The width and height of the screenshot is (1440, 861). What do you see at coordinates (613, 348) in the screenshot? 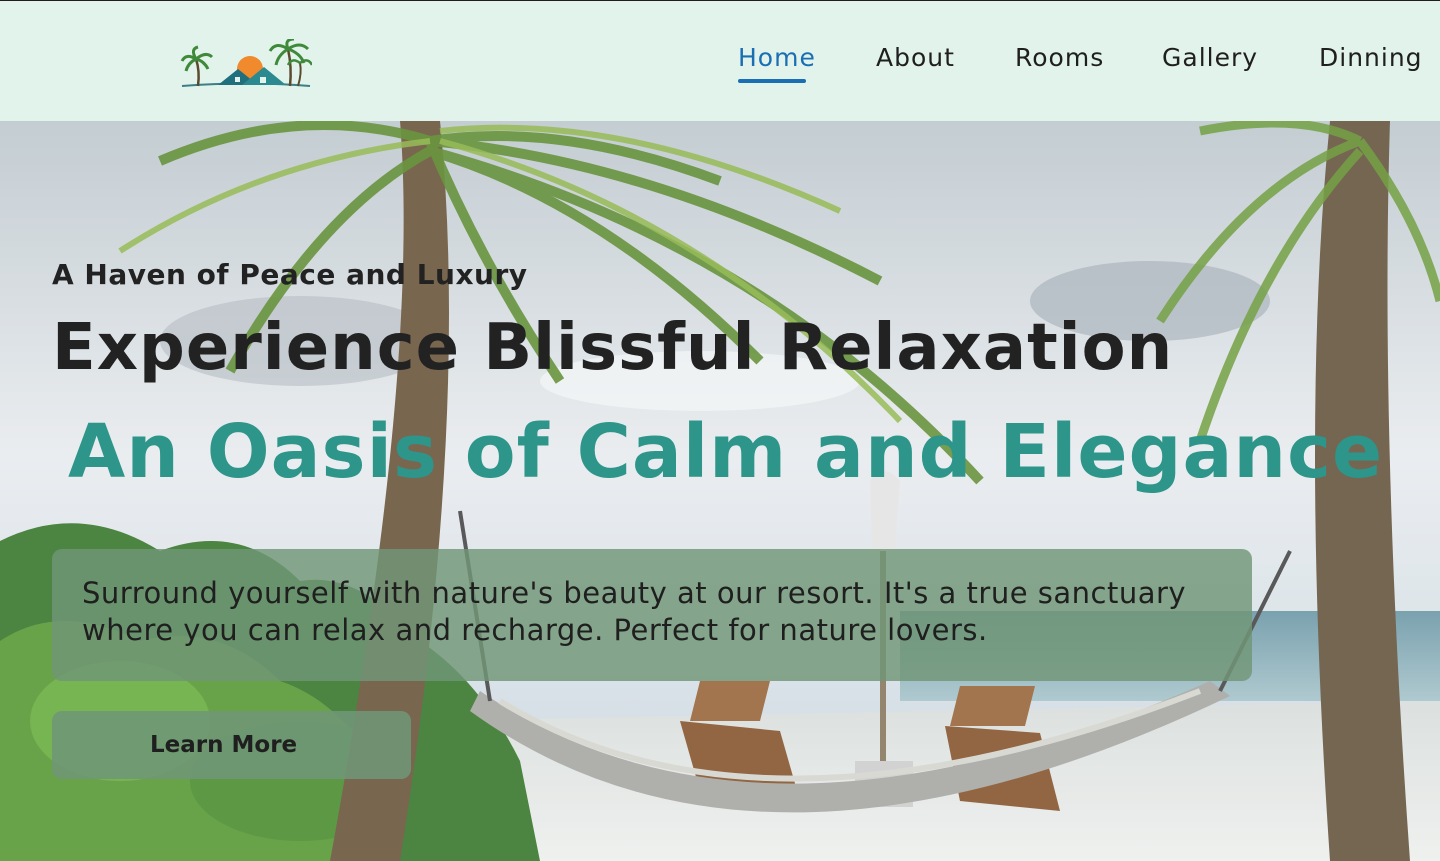
I see `hero-headline: Experience Blissful Relaxation` at bounding box center [613, 348].